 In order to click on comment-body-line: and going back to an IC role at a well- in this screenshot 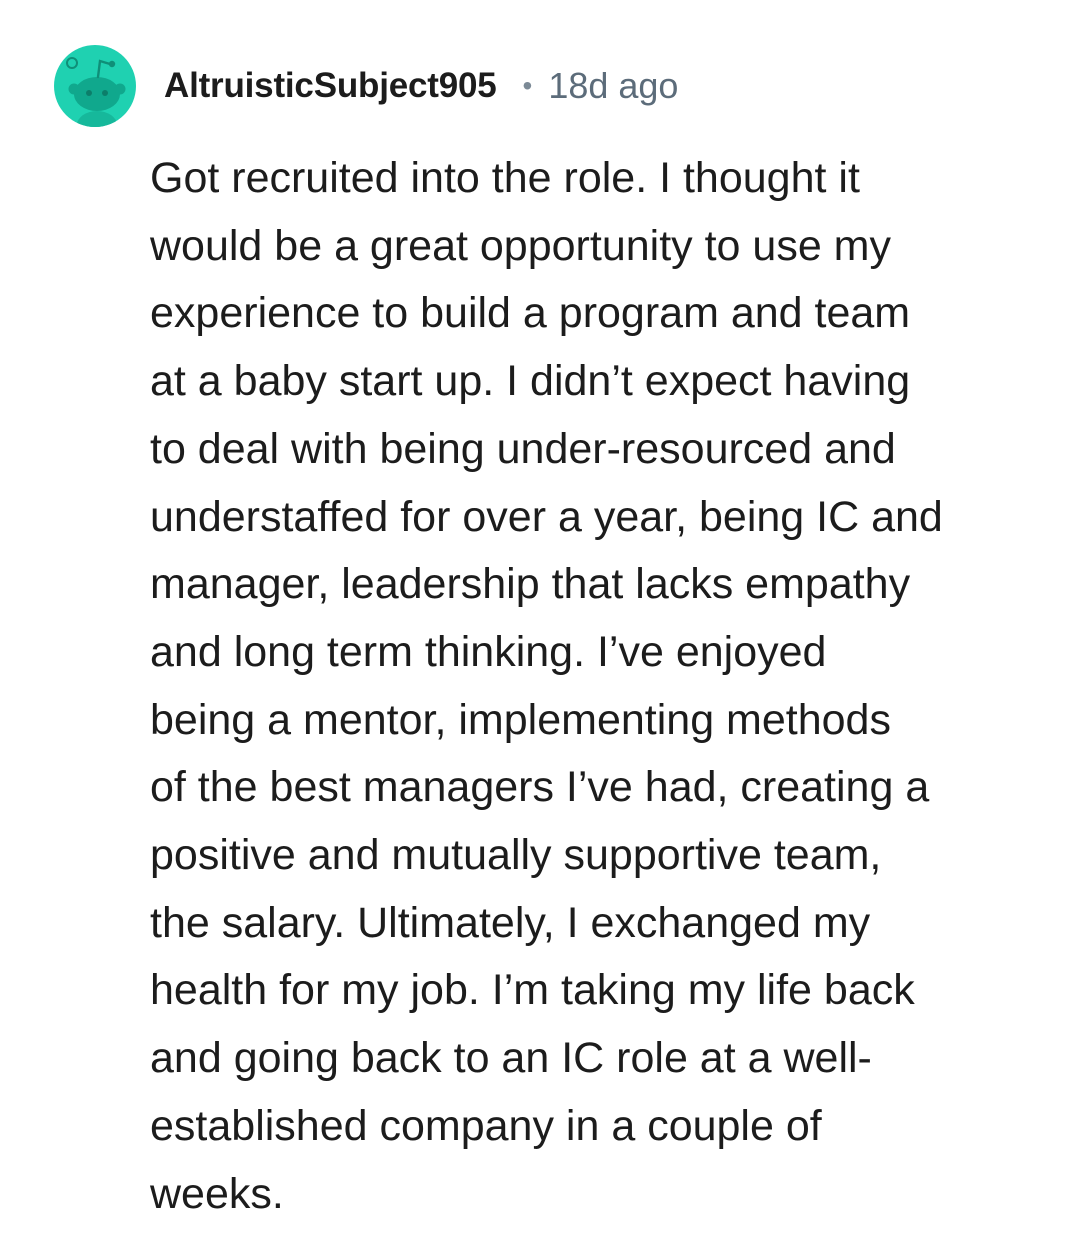, I will do `click(511, 1058)`.